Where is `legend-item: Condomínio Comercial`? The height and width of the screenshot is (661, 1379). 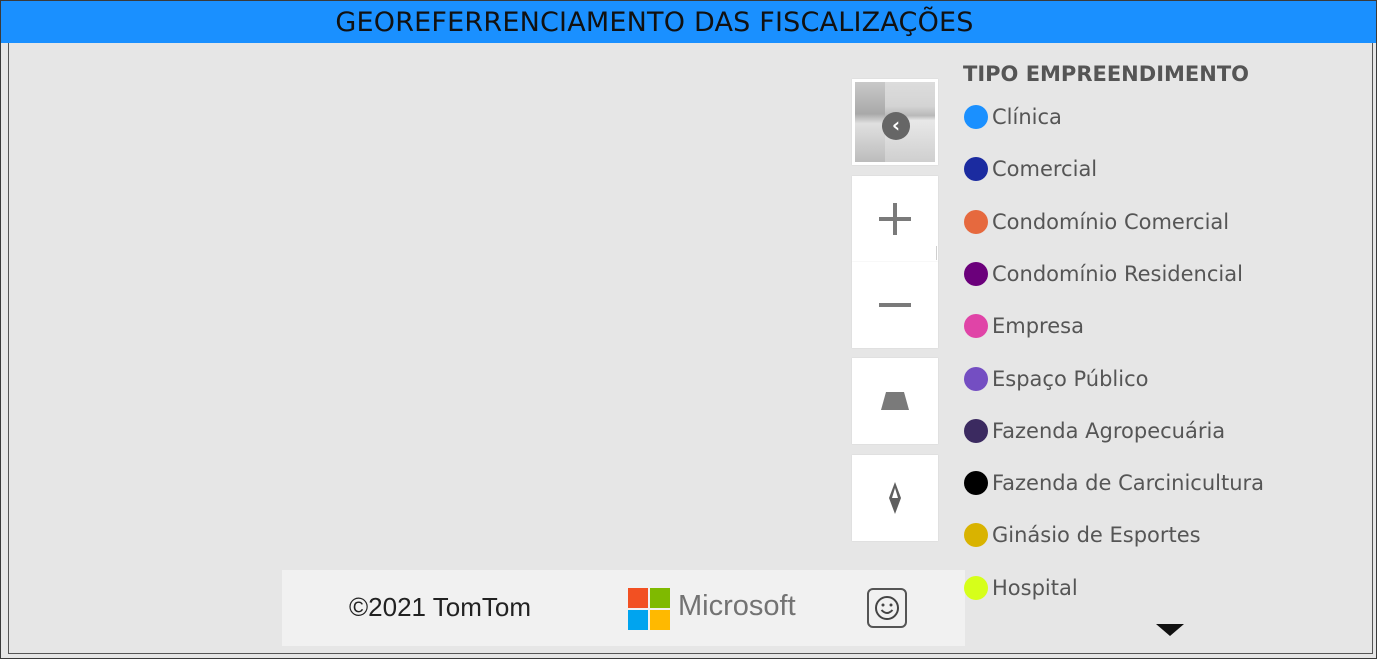 legend-item: Condomínio Comercial is located at coordinates (1096, 222).